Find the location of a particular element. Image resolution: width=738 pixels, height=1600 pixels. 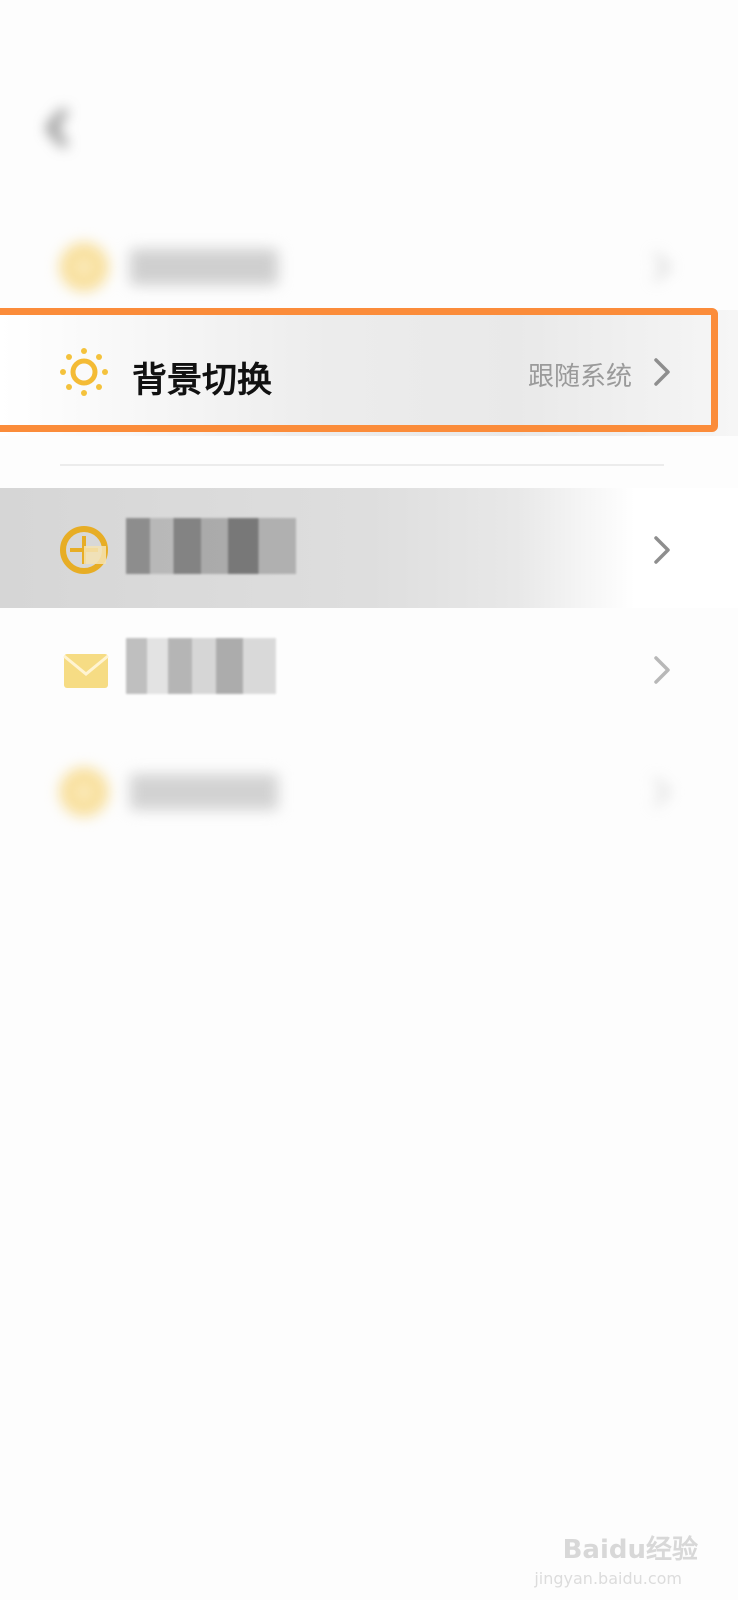

status-bar is located at coordinates (369, 40).